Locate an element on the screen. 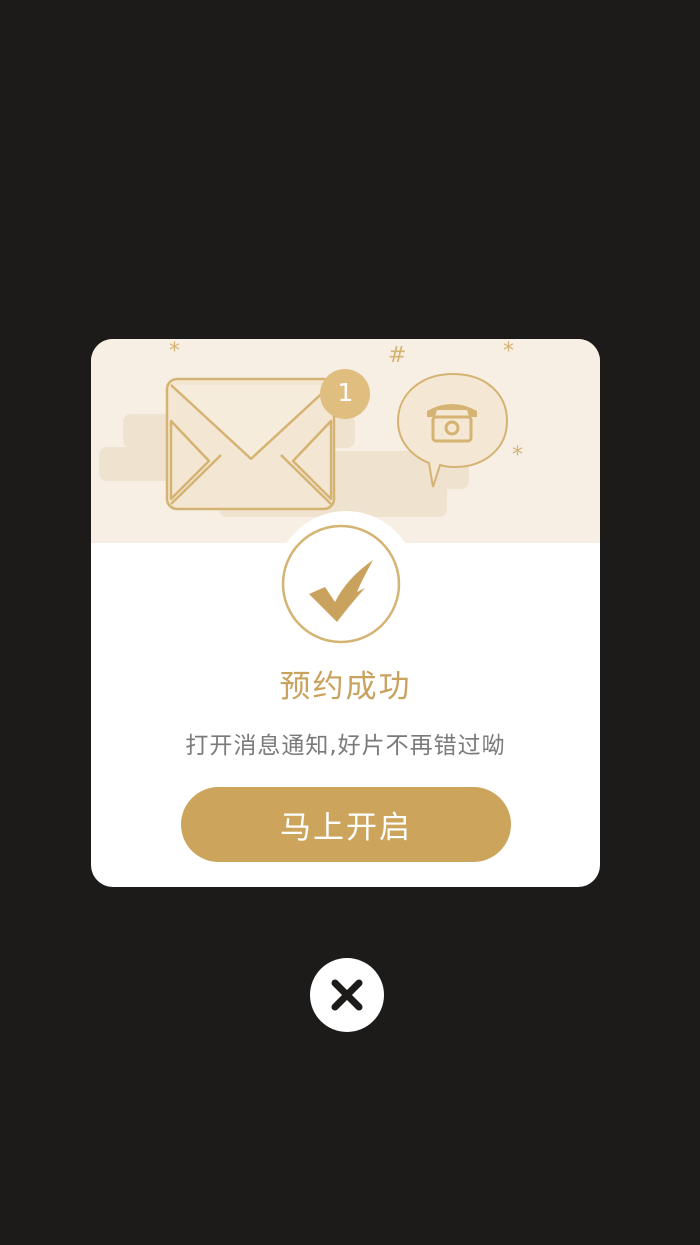 Image resolution: width=700 pixels, height=1245 pixels. dialog-title: 预约成功 is located at coordinates (345, 687).